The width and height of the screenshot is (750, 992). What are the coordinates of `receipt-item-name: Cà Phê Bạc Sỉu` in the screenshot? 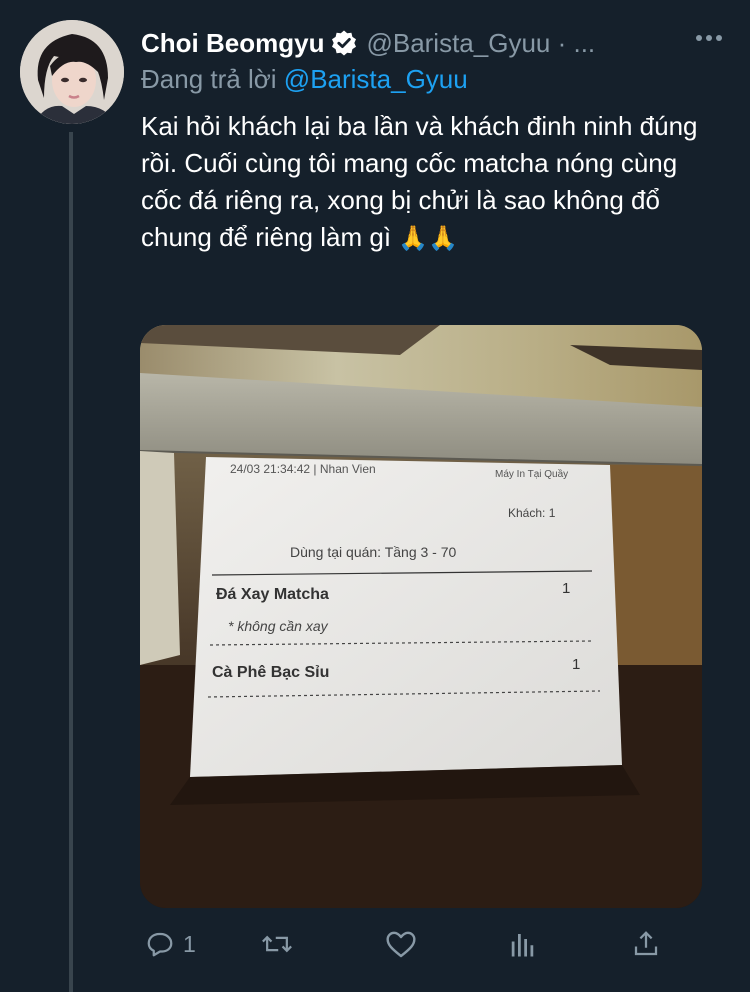 It's located at (270, 672).